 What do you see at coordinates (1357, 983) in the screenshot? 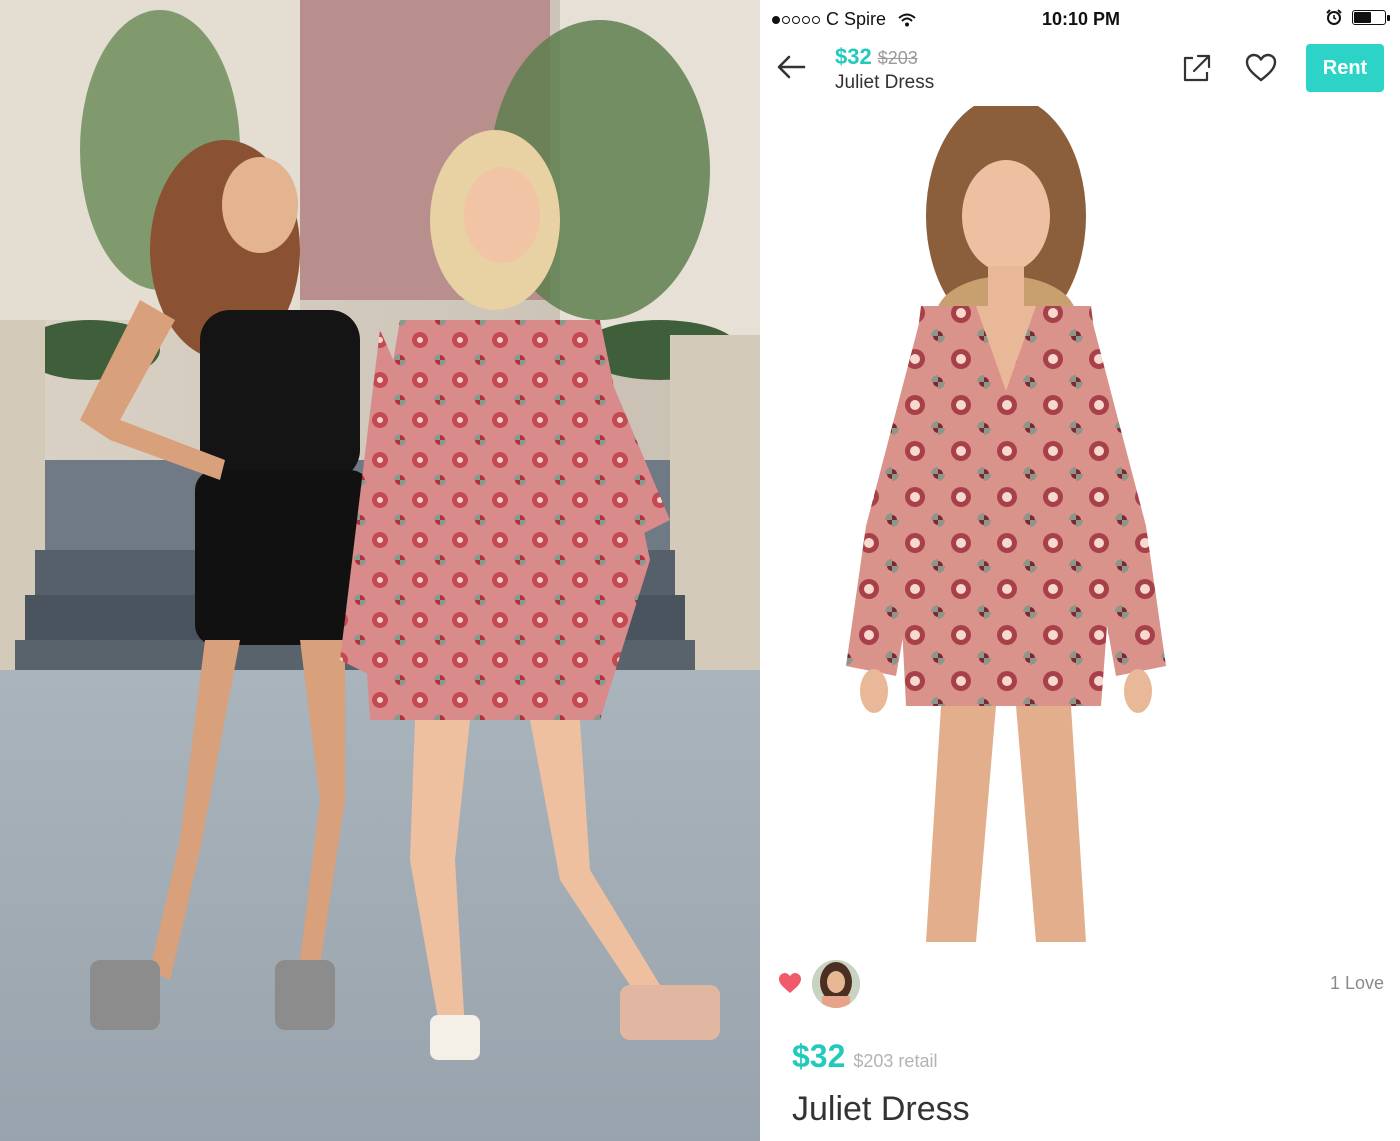
I see `love-count: 1 Love` at bounding box center [1357, 983].